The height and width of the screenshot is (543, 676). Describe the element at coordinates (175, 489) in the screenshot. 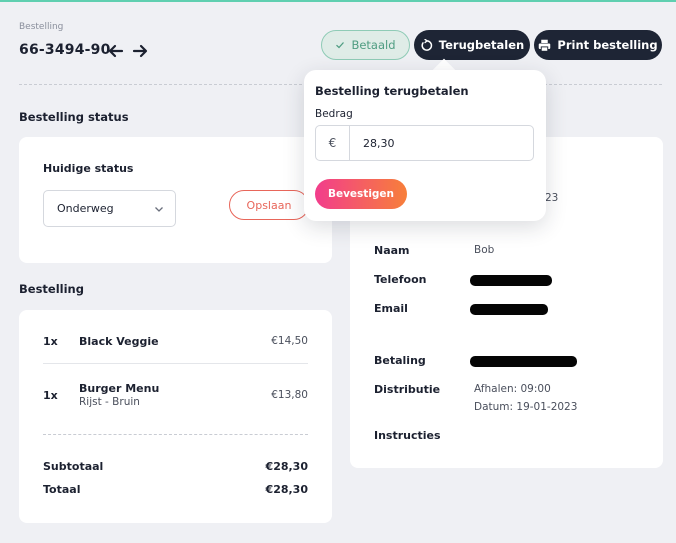

I see `total-row: Totaal €28,30` at that location.